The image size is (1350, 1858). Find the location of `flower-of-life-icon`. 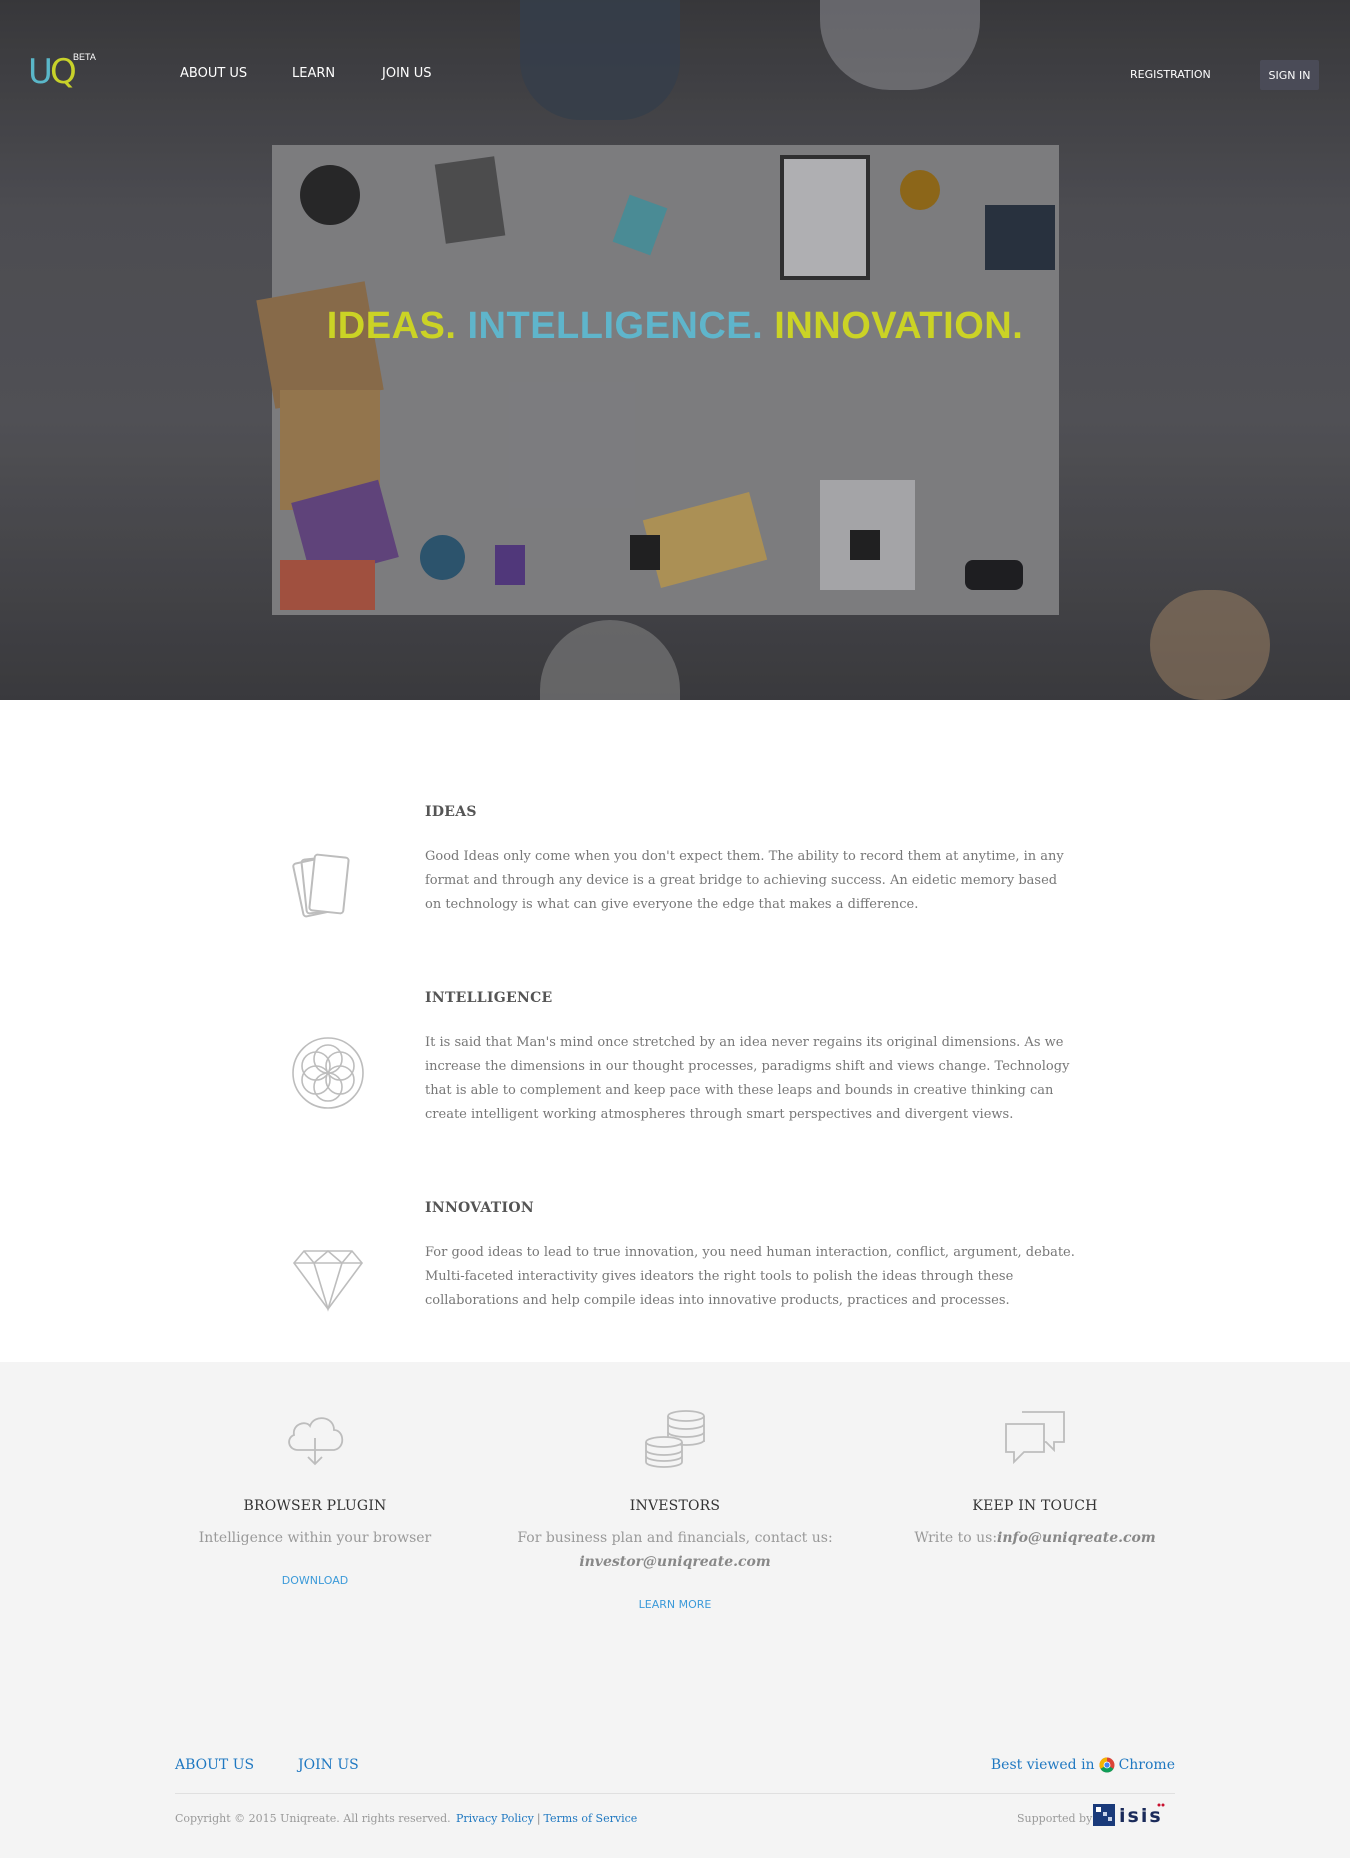

flower-of-life-icon is located at coordinates (328, 1073).